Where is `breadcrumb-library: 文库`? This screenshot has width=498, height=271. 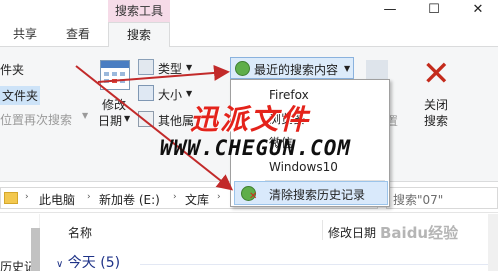
breadcrumb-library: 文库 is located at coordinates (197, 199).